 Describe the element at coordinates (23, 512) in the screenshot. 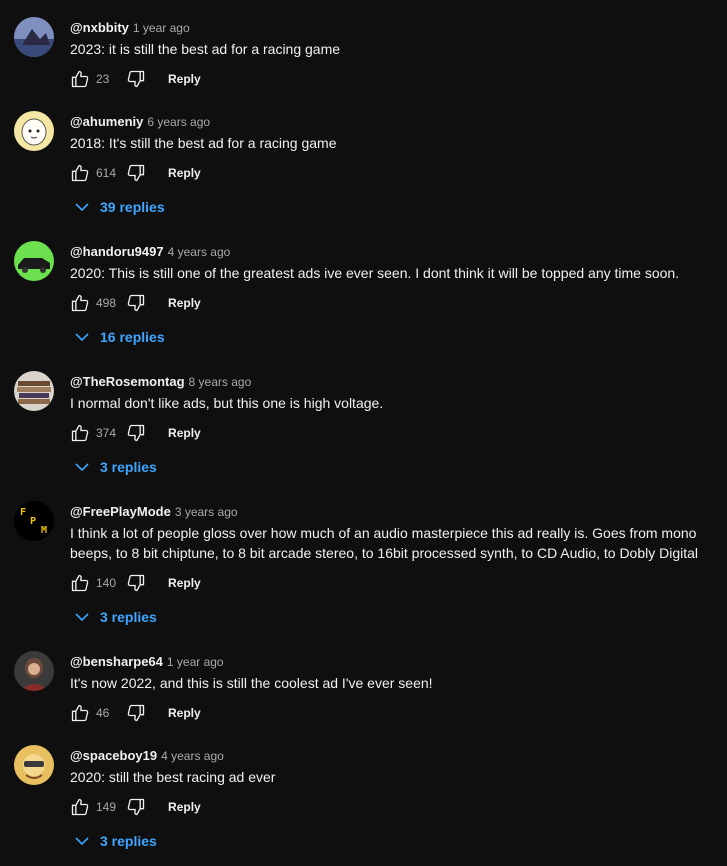

I see `avatar-letter: F` at that location.